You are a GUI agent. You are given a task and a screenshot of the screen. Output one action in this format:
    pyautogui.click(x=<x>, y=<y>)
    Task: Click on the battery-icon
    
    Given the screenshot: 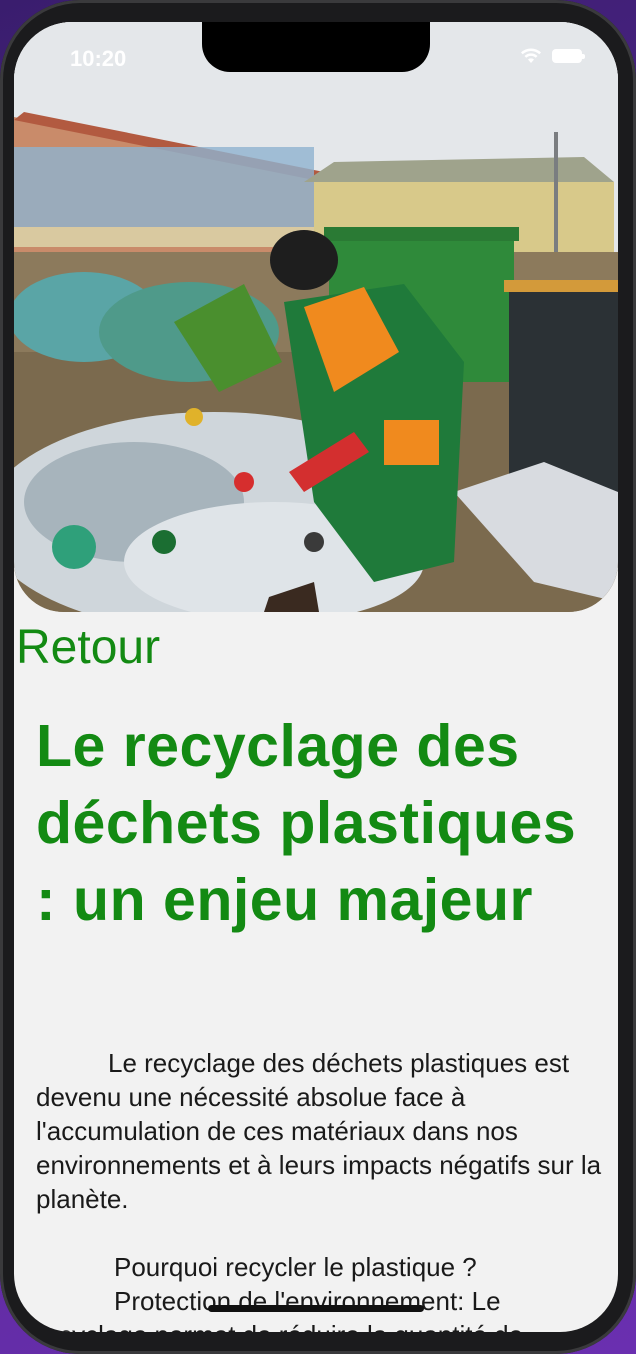 What is the action you would take?
    pyautogui.click(x=568, y=56)
    